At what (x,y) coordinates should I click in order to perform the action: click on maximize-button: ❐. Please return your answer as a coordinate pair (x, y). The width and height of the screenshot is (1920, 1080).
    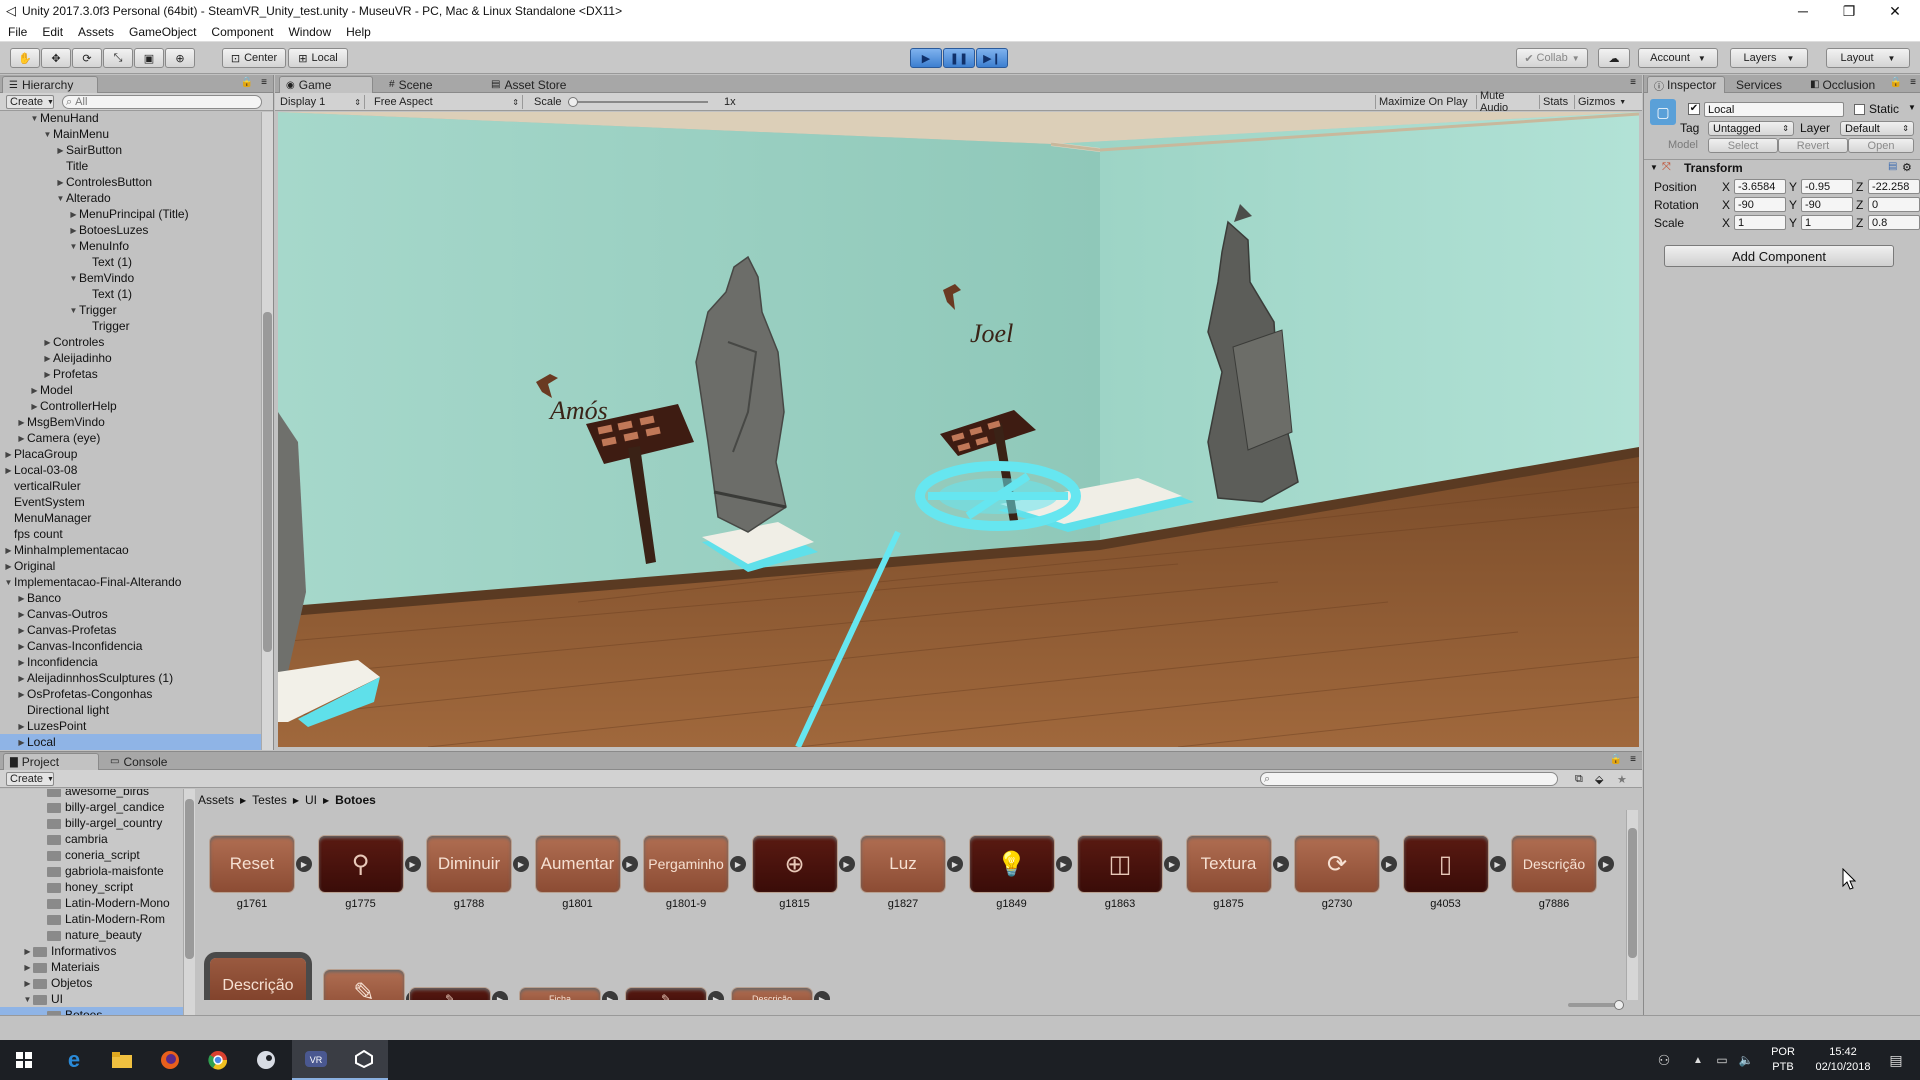
    Looking at the image, I should click on (1849, 11).